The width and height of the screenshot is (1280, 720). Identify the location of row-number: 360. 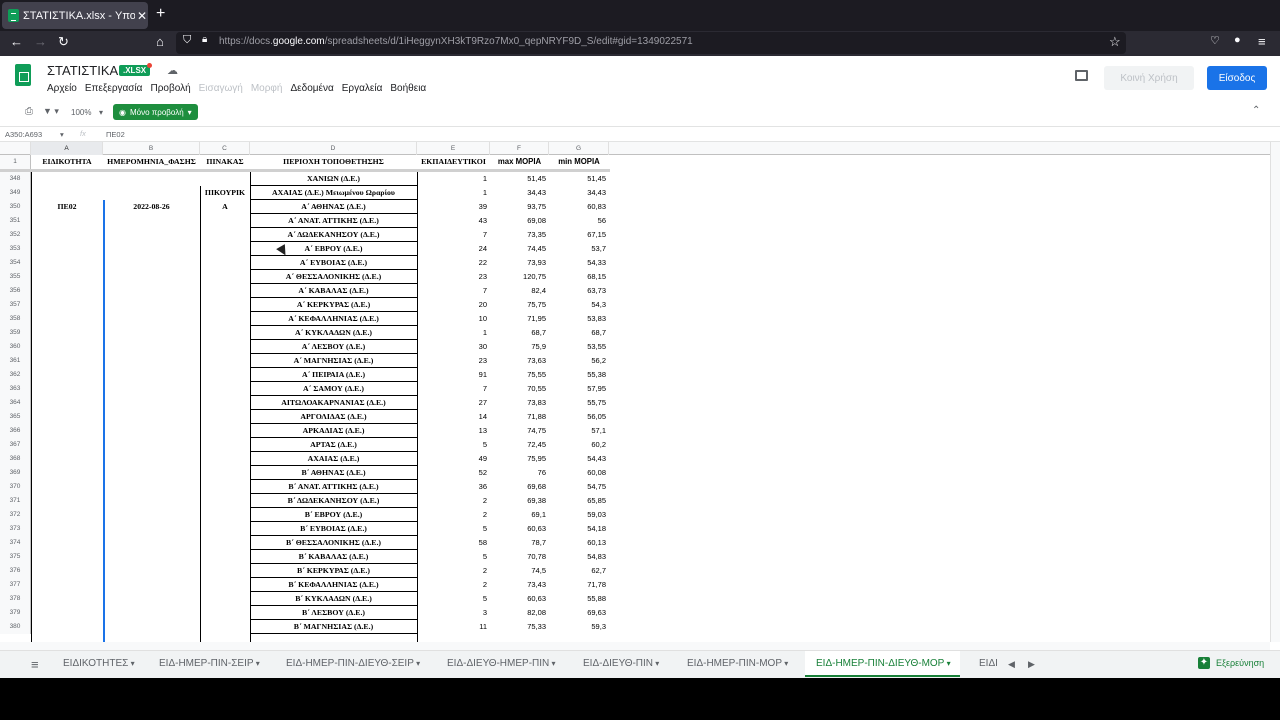
(15, 347).